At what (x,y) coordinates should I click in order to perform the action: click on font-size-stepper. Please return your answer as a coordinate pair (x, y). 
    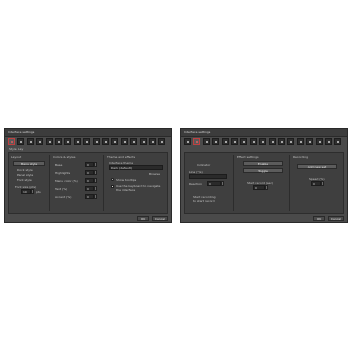
    Looking at the image, I should click on (32, 191).